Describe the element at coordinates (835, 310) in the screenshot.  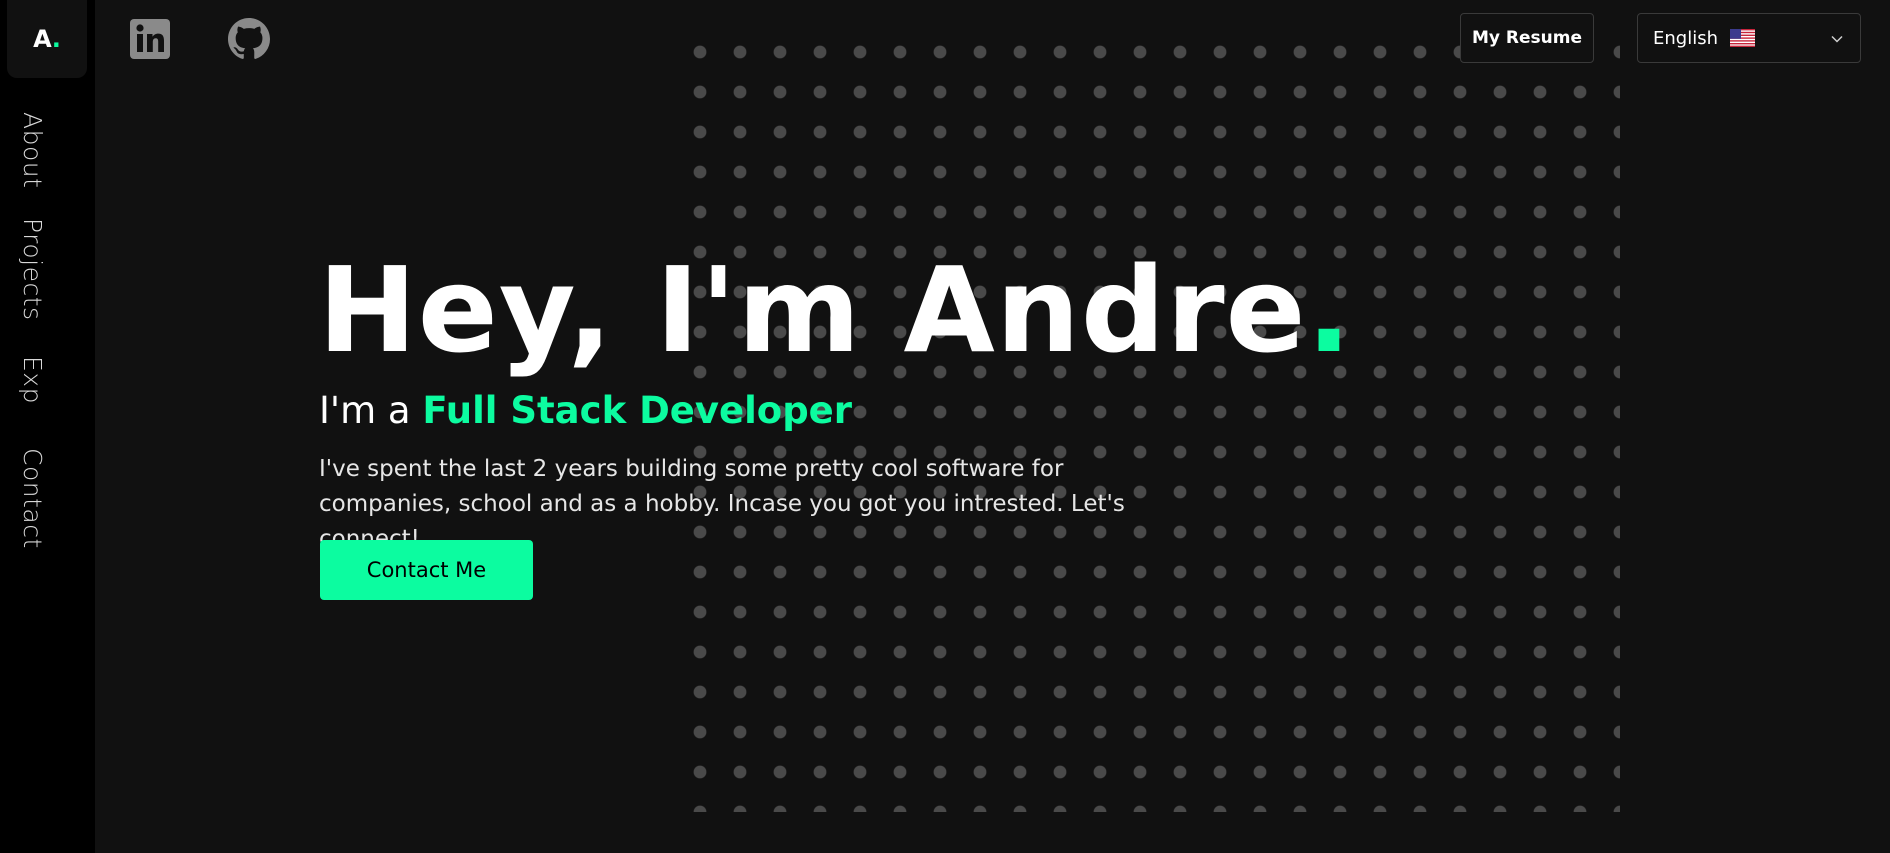
I see `hero-title: Hey, I'm Andre.` at that location.